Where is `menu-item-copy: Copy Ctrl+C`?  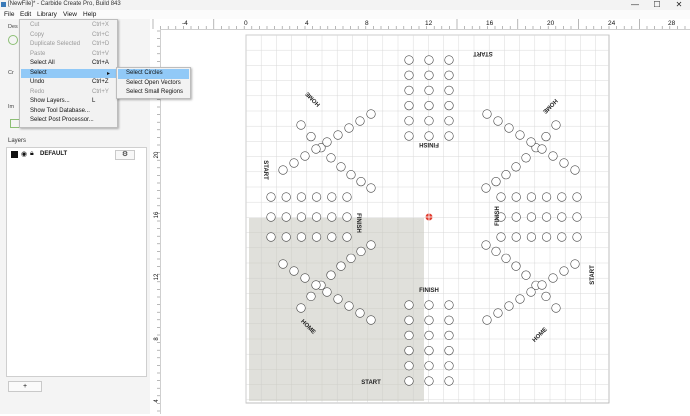 menu-item-copy: Copy Ctrl+C is located at coordinates (68, 36).